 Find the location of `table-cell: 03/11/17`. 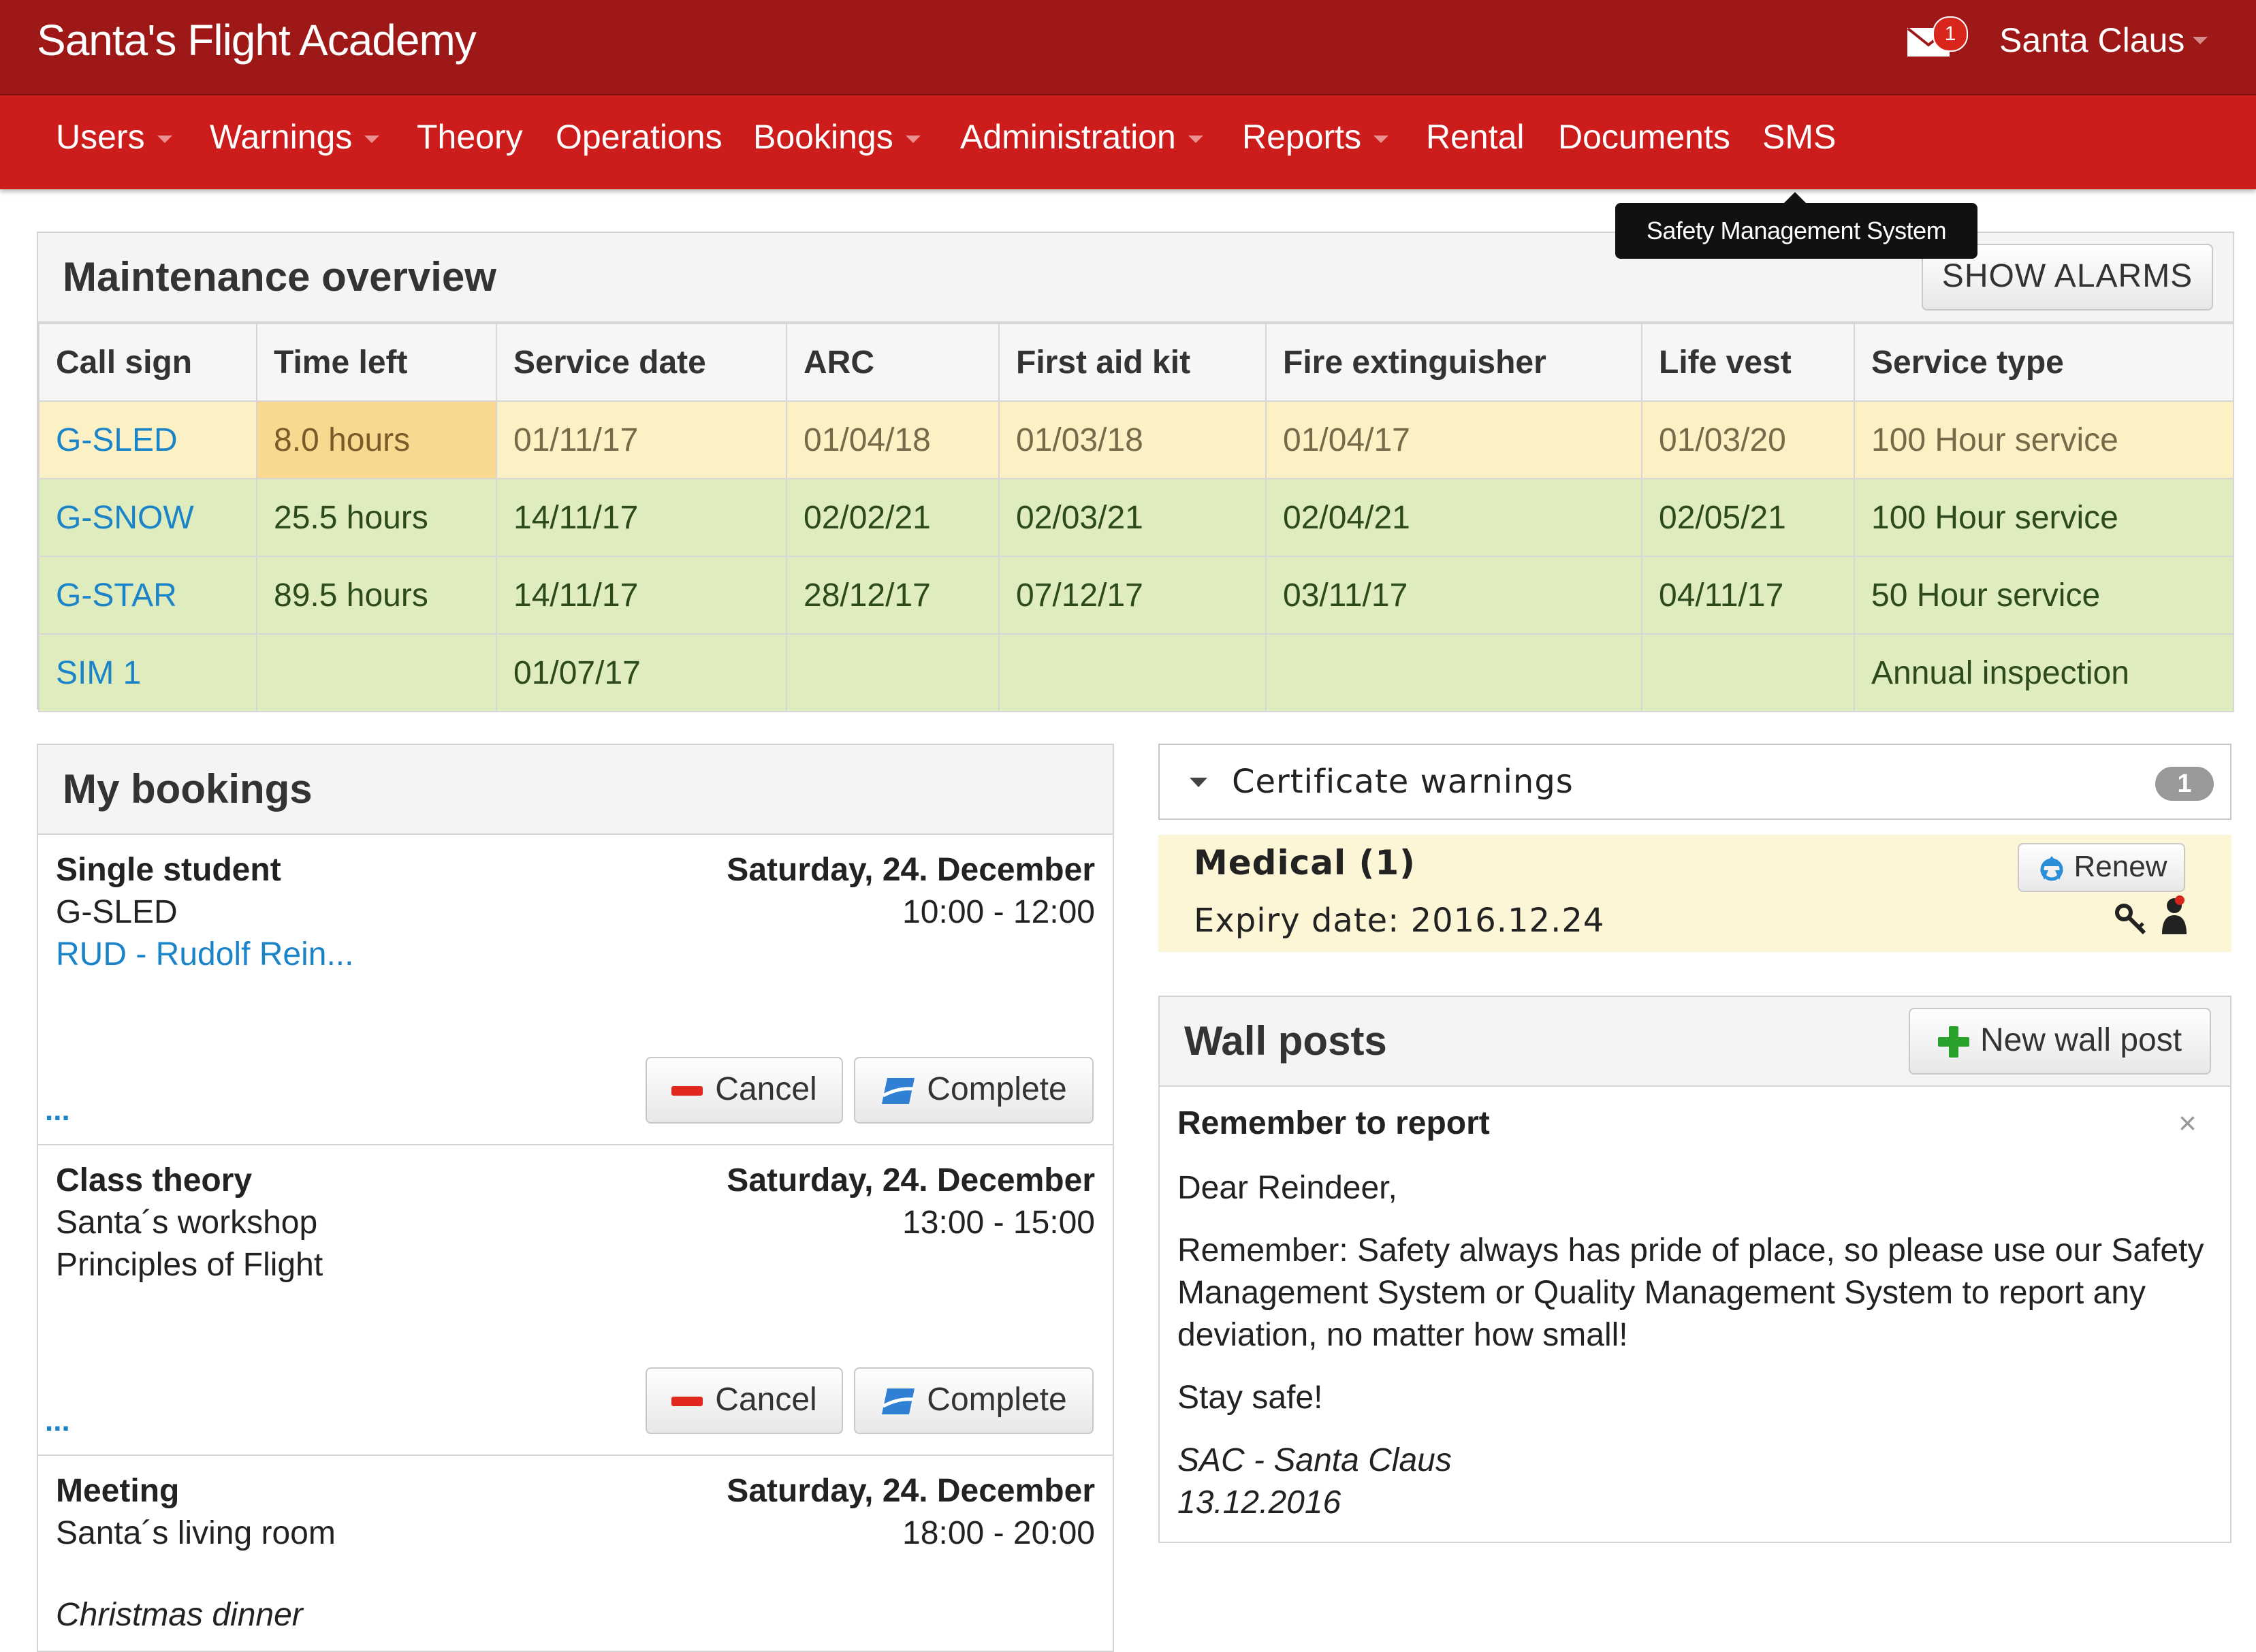

table-cell: 03/11/17 is located at coordinates (1454, 595).